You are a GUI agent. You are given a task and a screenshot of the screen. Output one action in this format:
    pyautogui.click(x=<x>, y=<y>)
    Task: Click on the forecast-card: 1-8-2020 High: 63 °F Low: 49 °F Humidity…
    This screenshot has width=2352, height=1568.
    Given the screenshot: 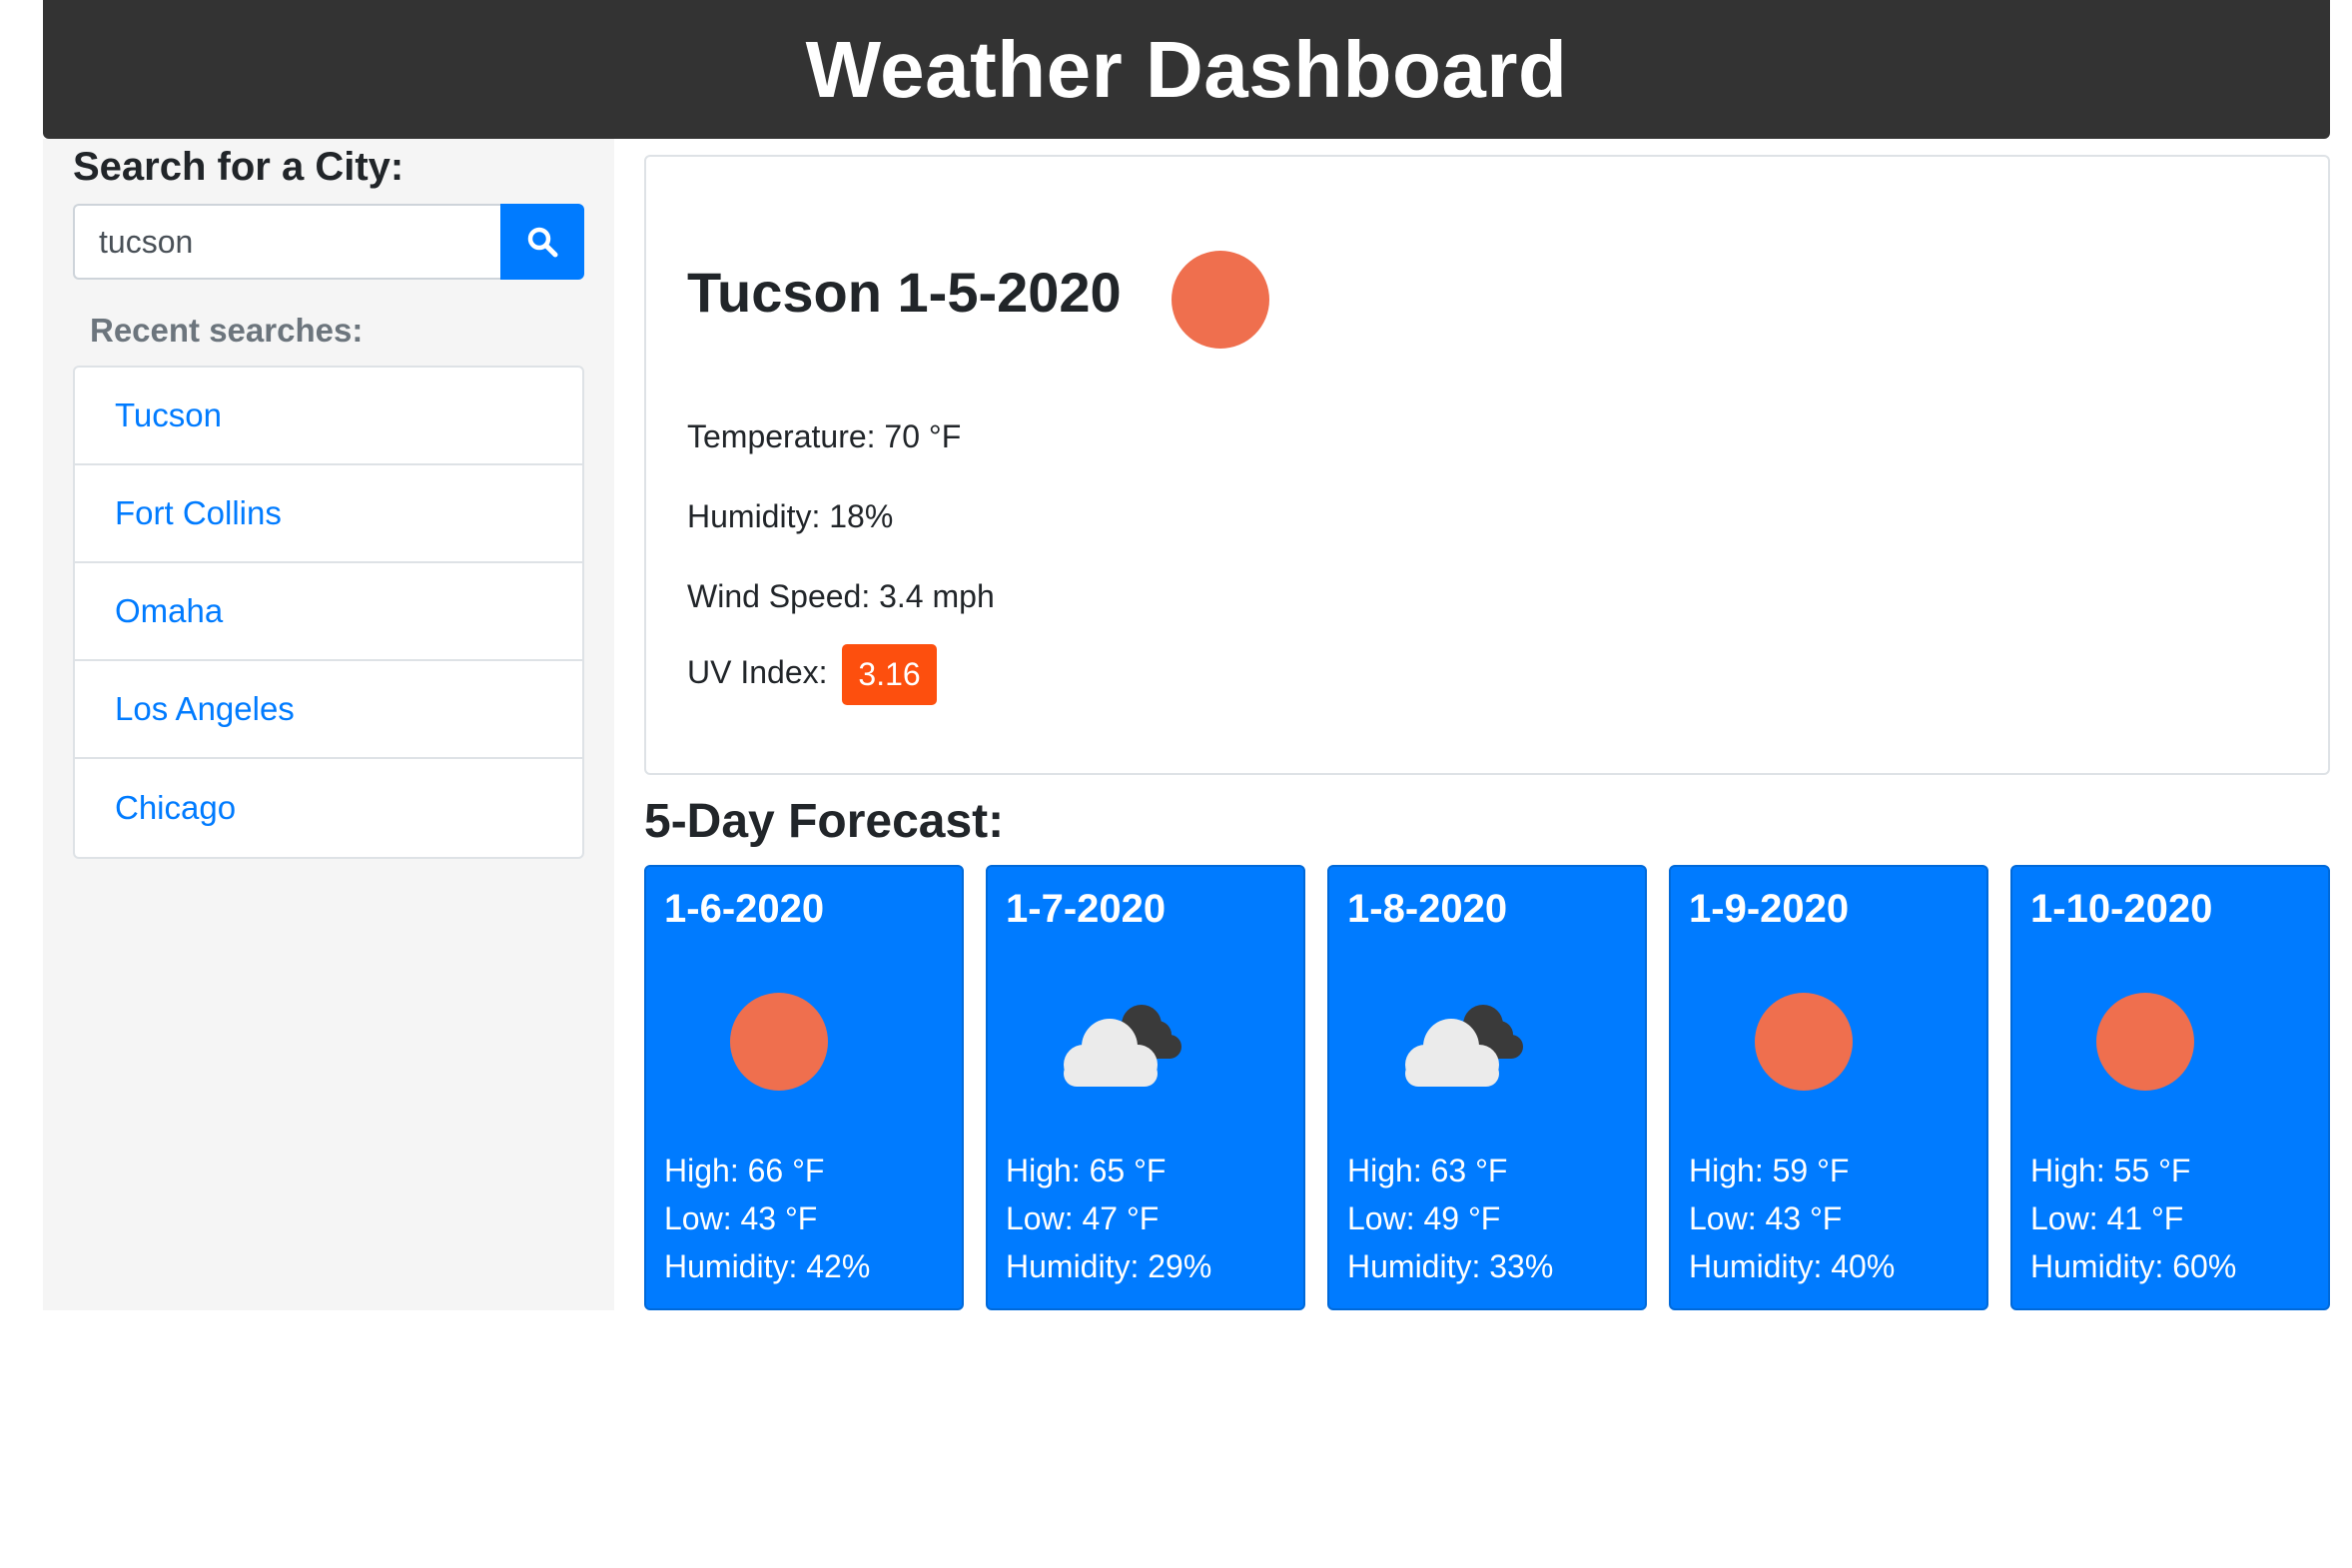 What is the action you would take?
    pyautogui.click(x=1487, y=1087)
    